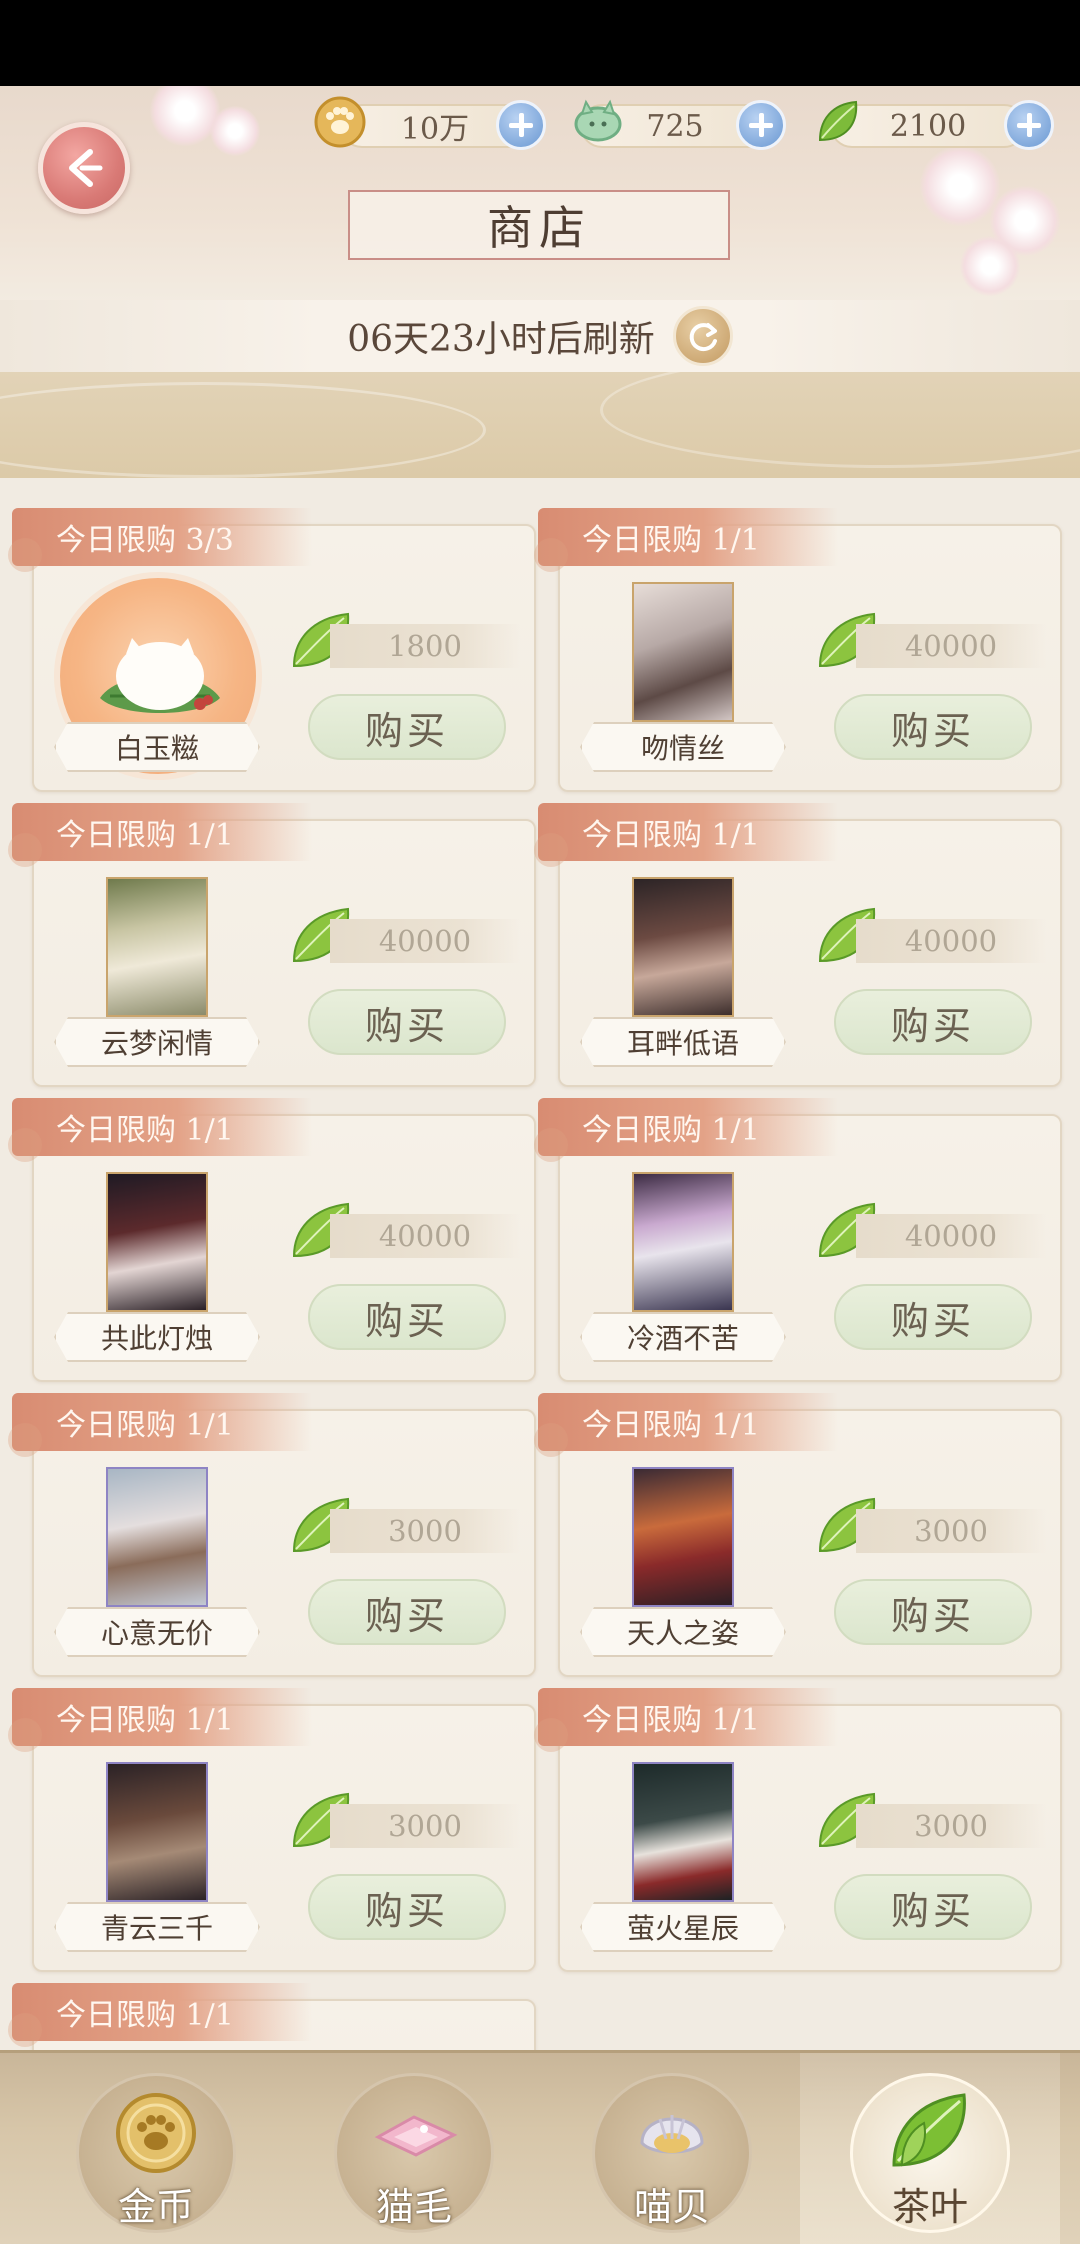 This screenshot has width=1080, height=2244. Describe the element at coordinates (540, 43) in the screenshot. I see `status-bar` at that location.